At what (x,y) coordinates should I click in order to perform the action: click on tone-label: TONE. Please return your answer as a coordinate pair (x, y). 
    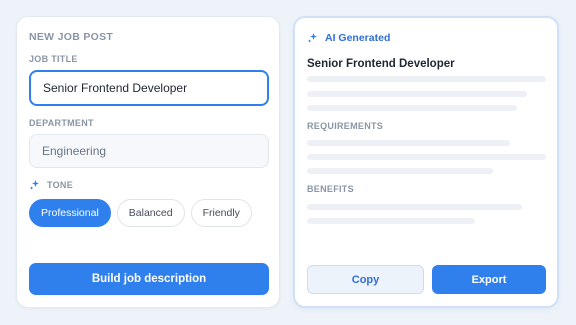
    Looking at the image, I should click on (60, 185).